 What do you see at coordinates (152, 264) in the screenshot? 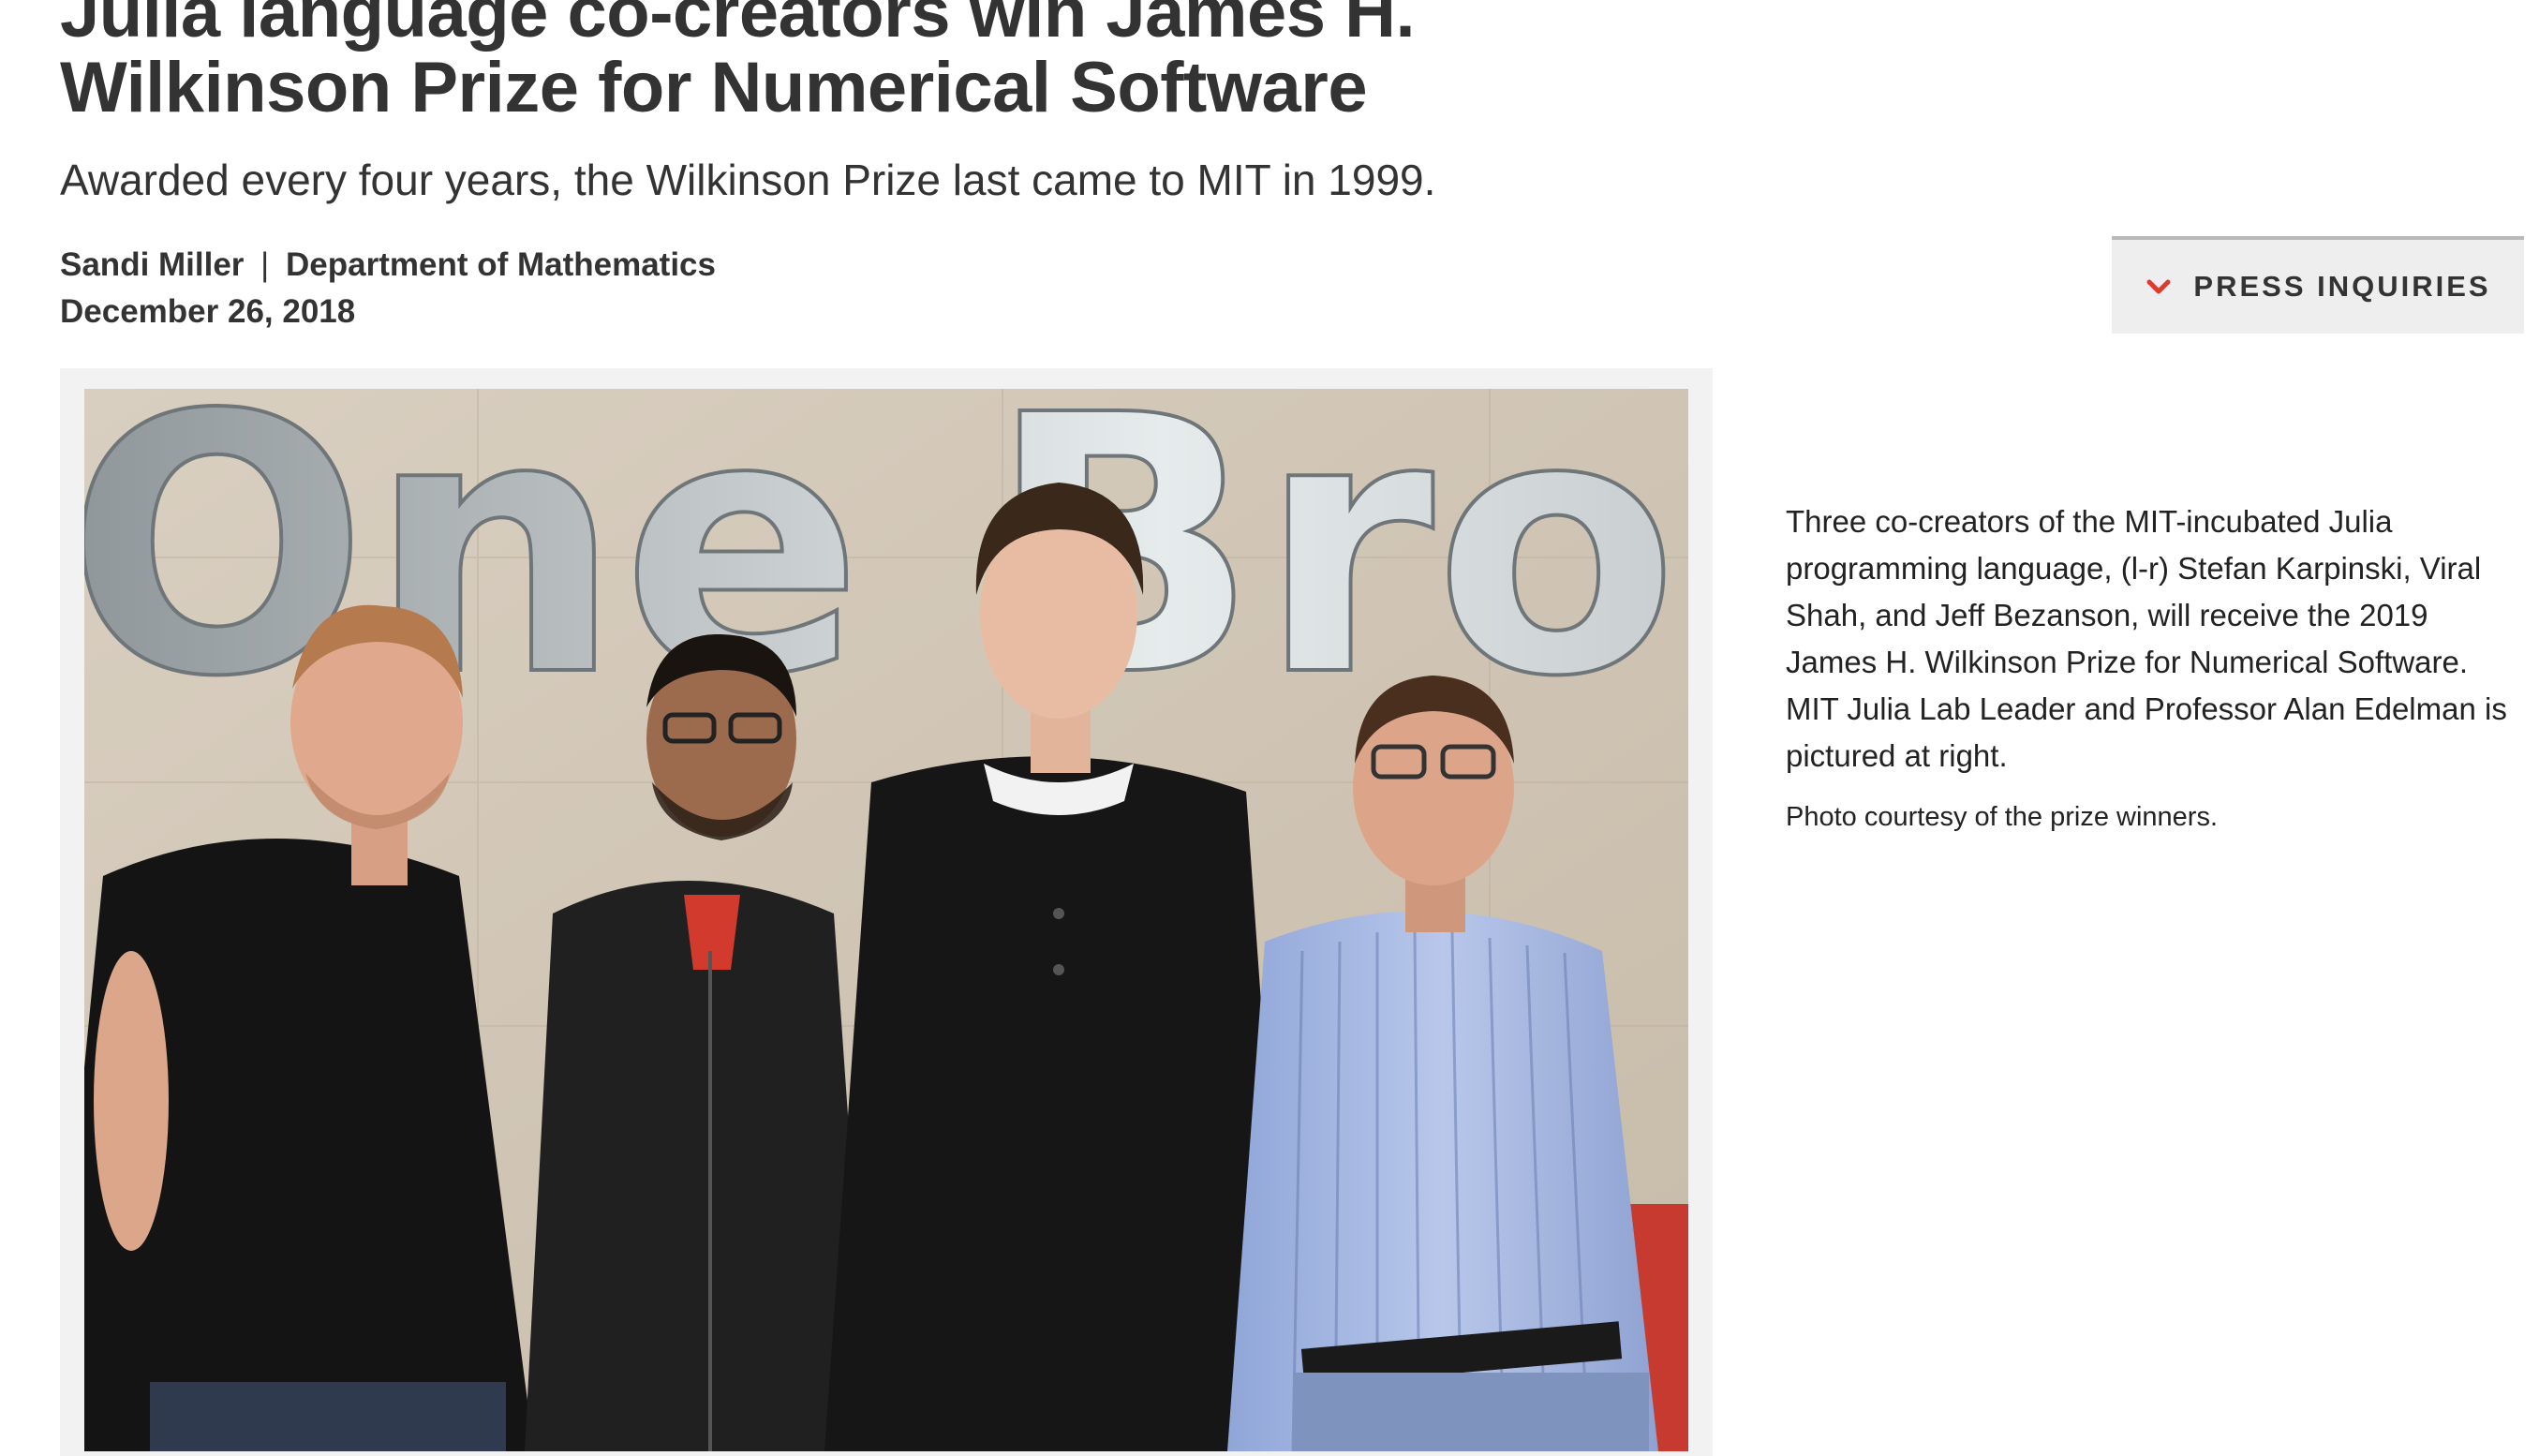
I see `author-link: Sandi Miller` at bounding box center [152, 264].